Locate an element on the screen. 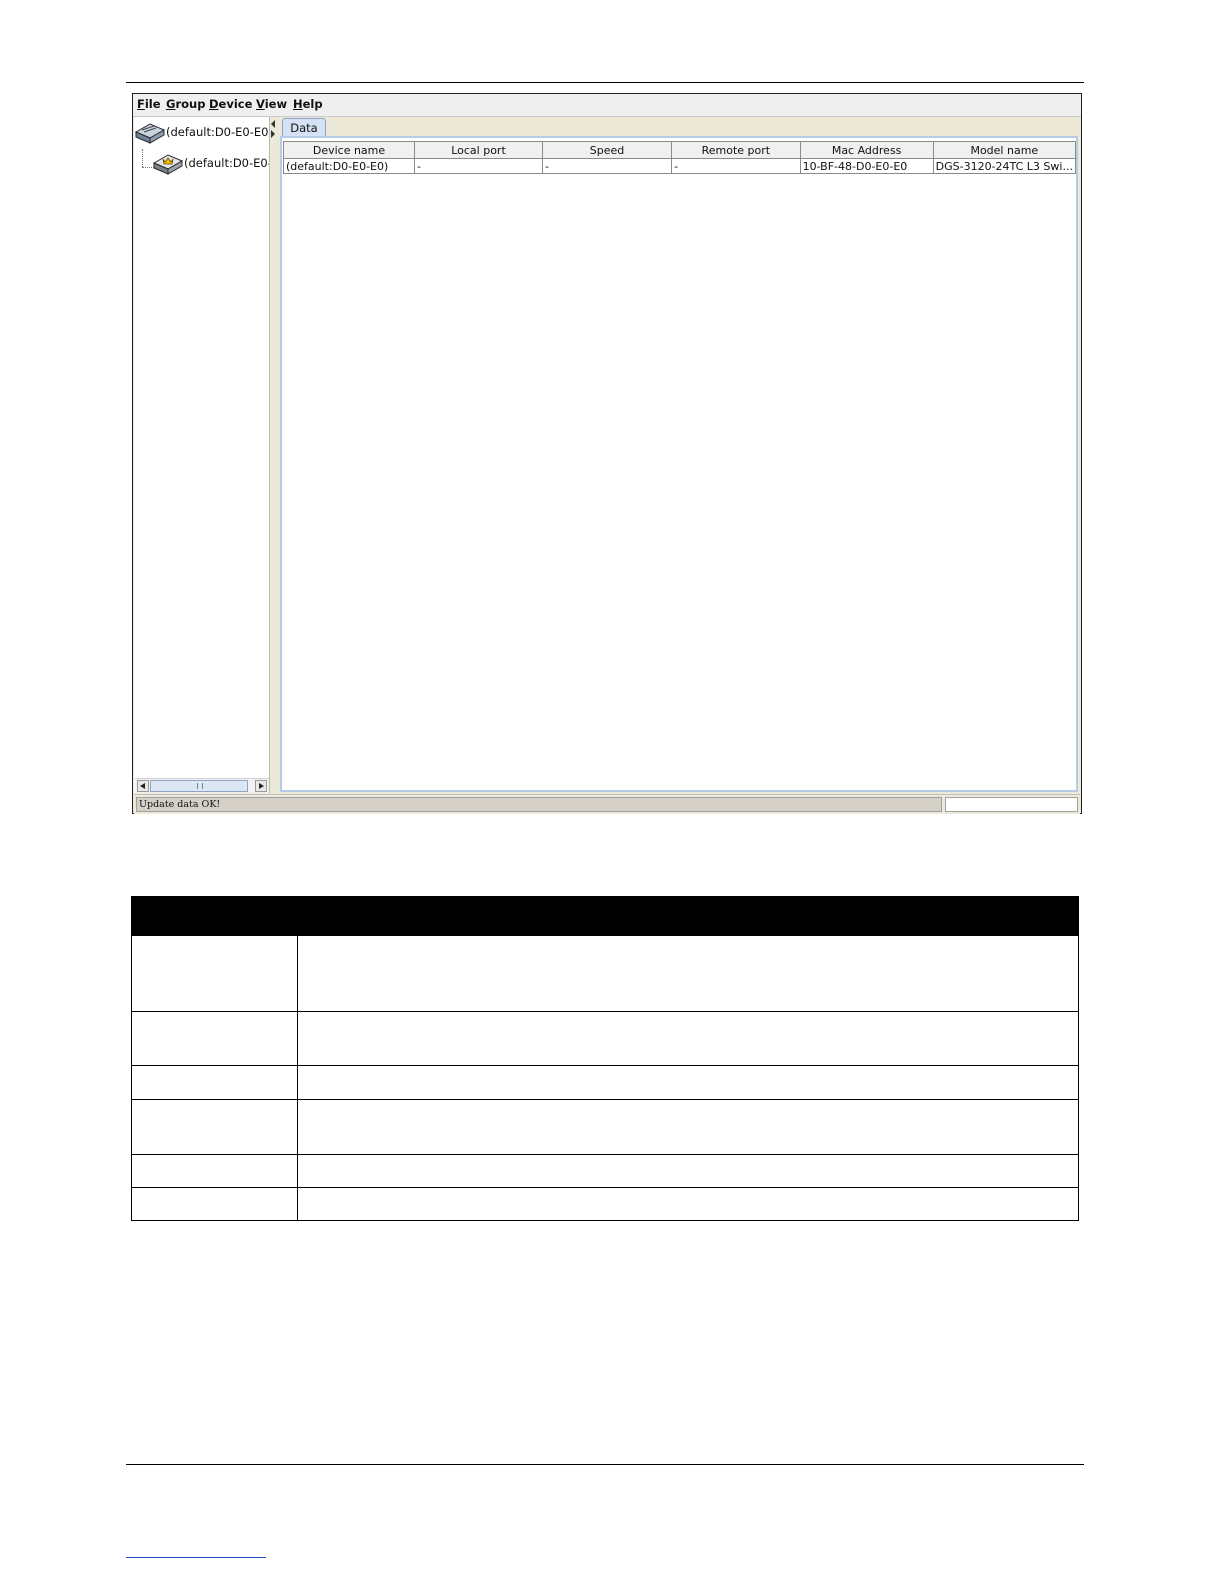 Image resolution: width=1224 pixels, height=1584 pixels. table-cell: 10-BF-48-D0-E0-E0 is located at coordinates (866, 166).